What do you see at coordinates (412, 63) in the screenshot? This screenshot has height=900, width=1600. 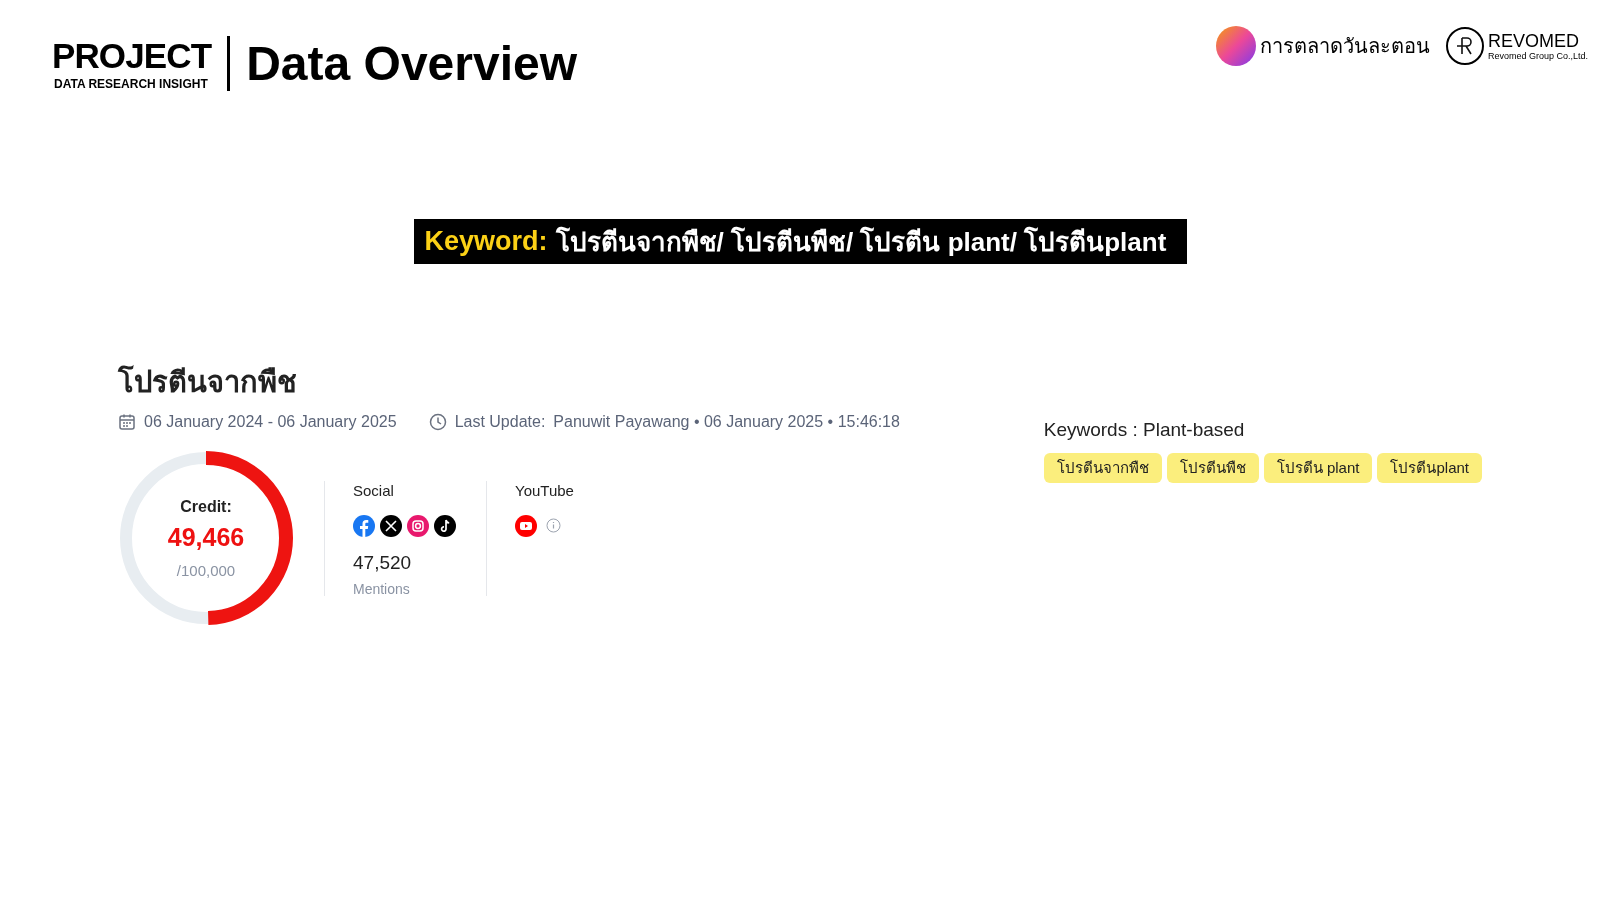 I see `page-title: Data Overview` at bounding box center [412, 63].